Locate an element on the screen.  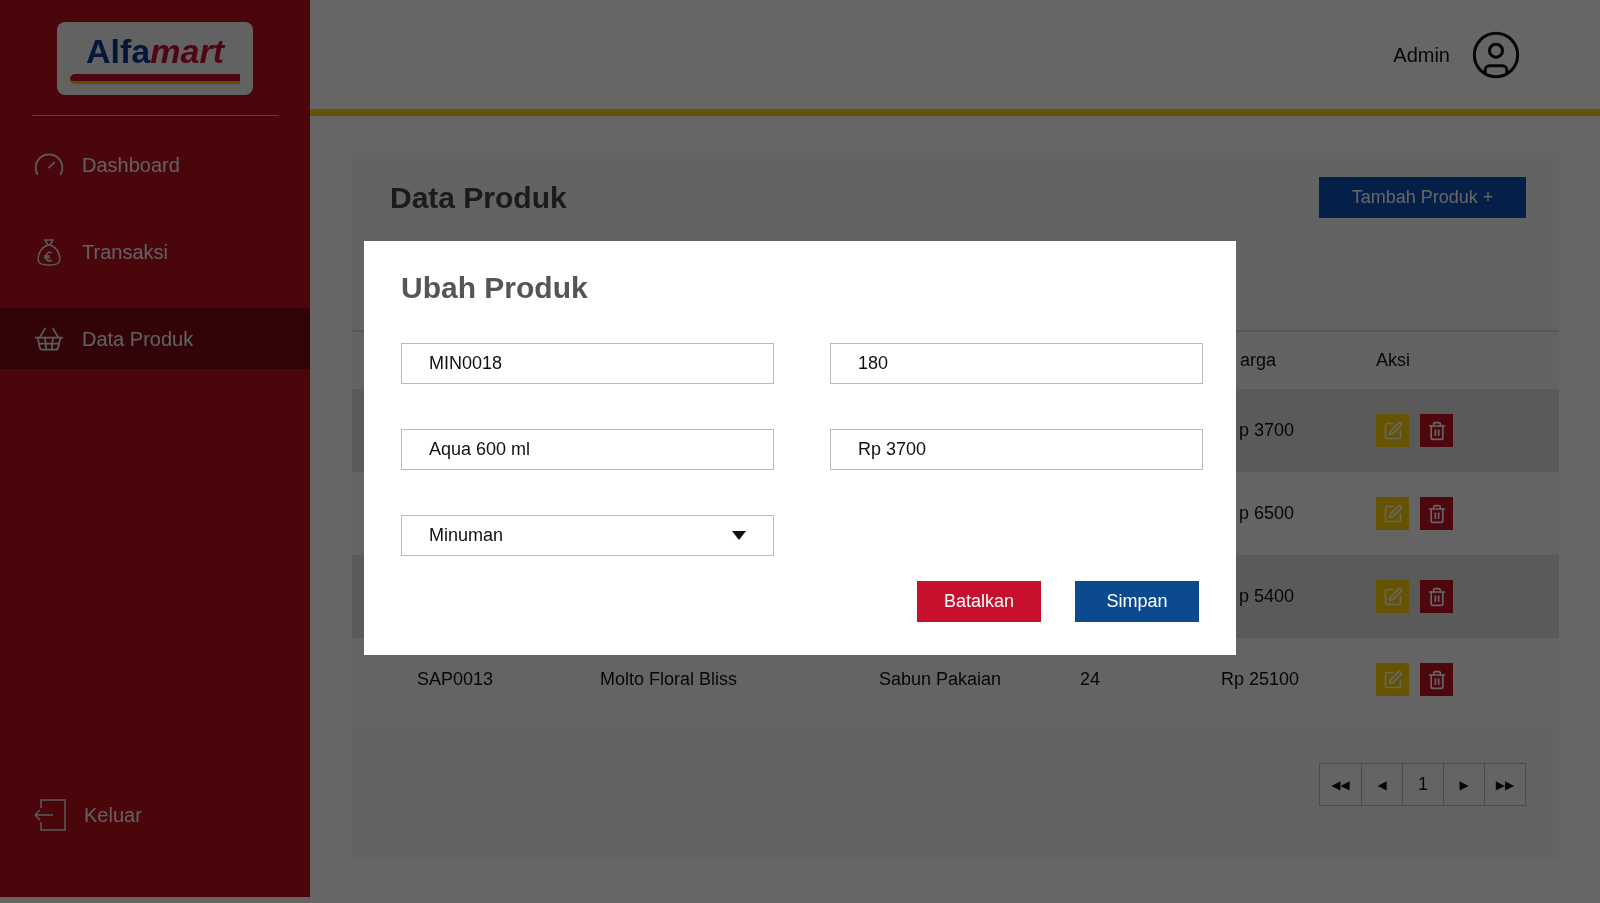
input-field: MIN0018 is located at coordinates (587, 363).